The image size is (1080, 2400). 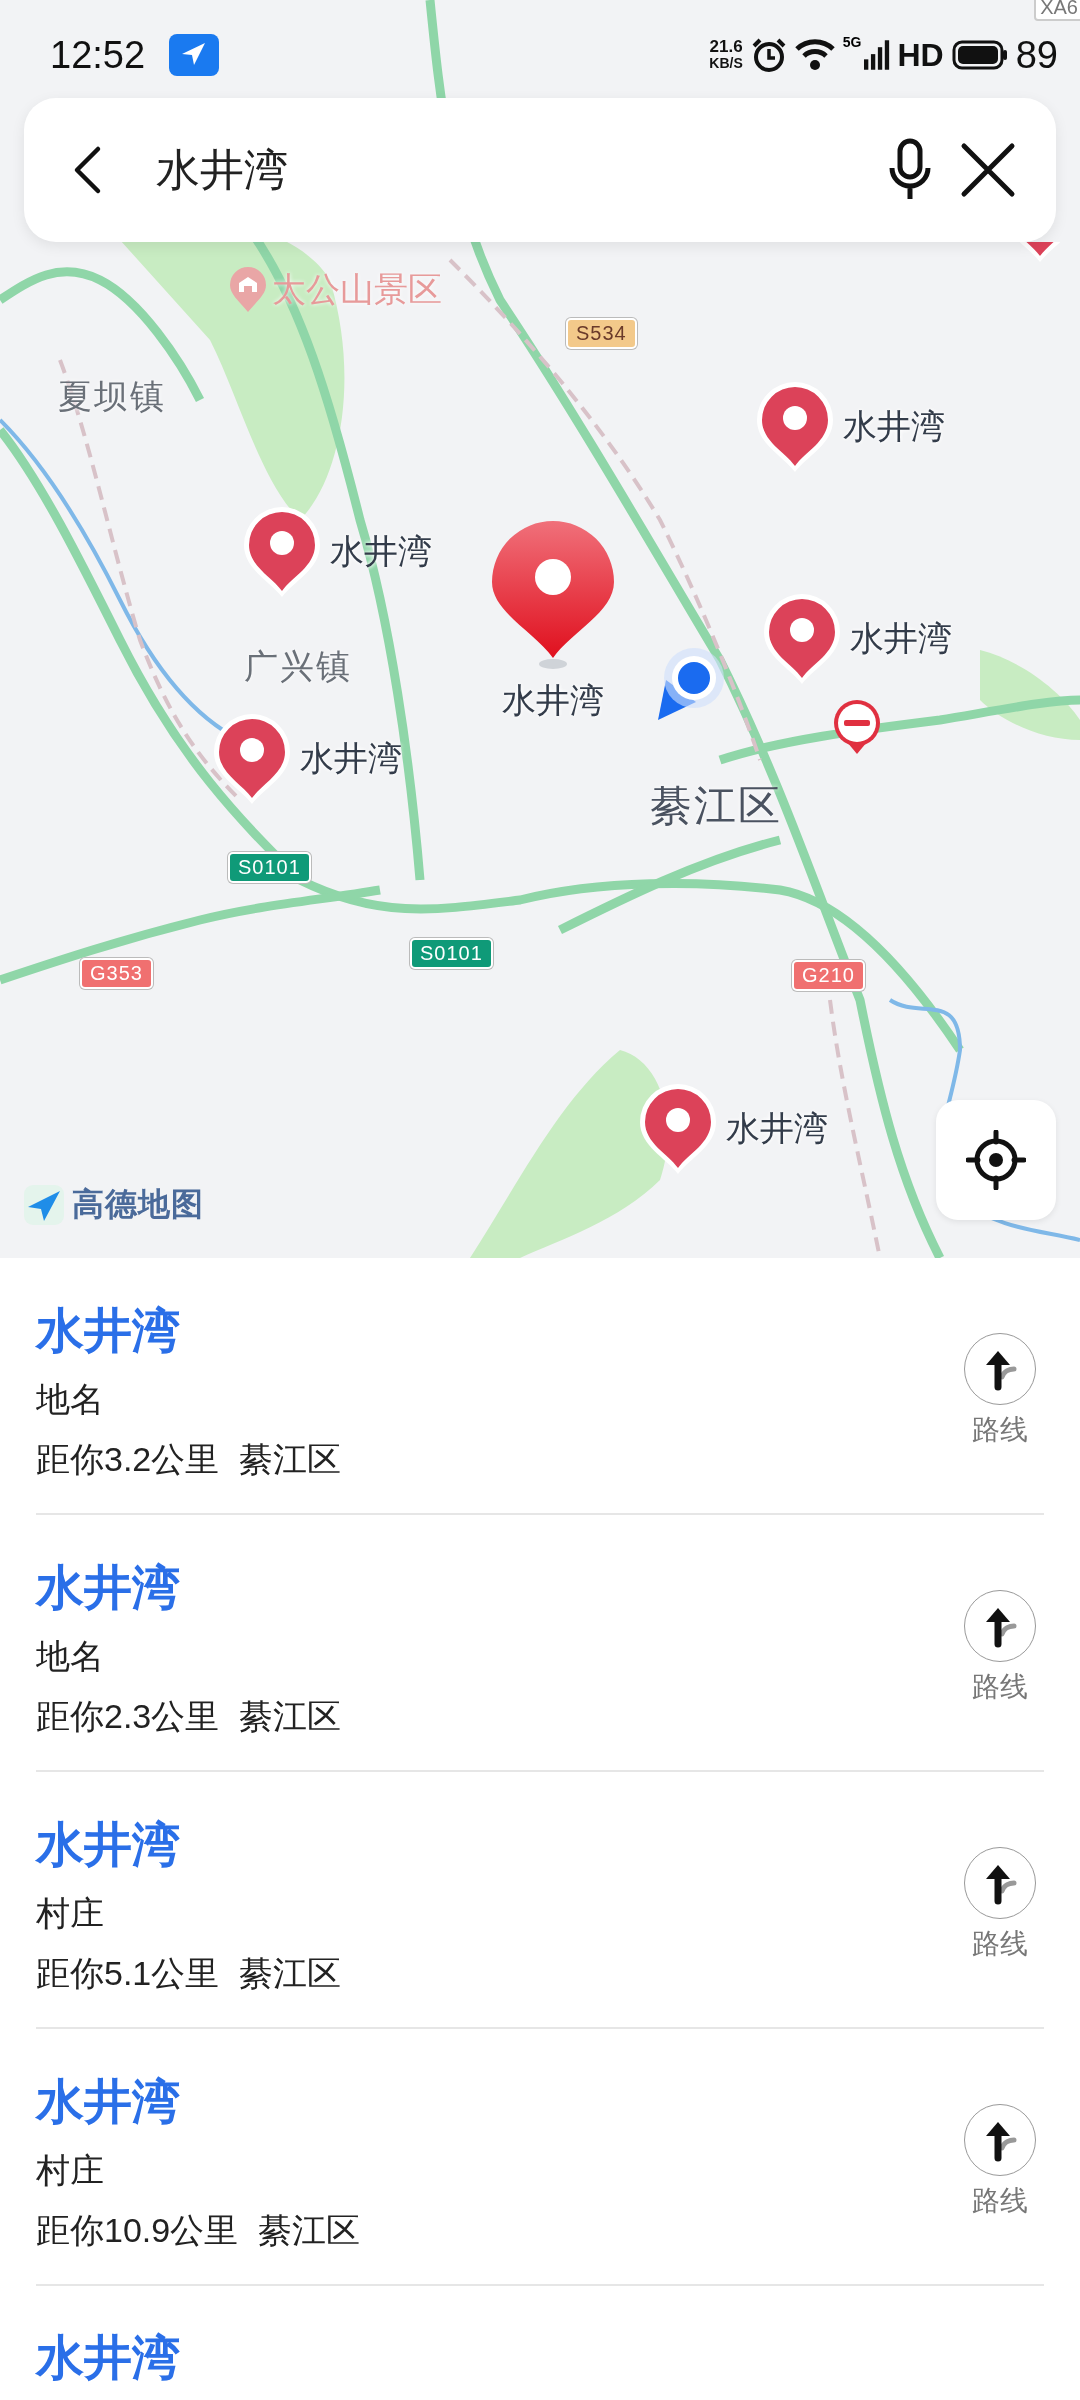 I want to click on battery-level-text: 89, so click(x=1036, y=55).